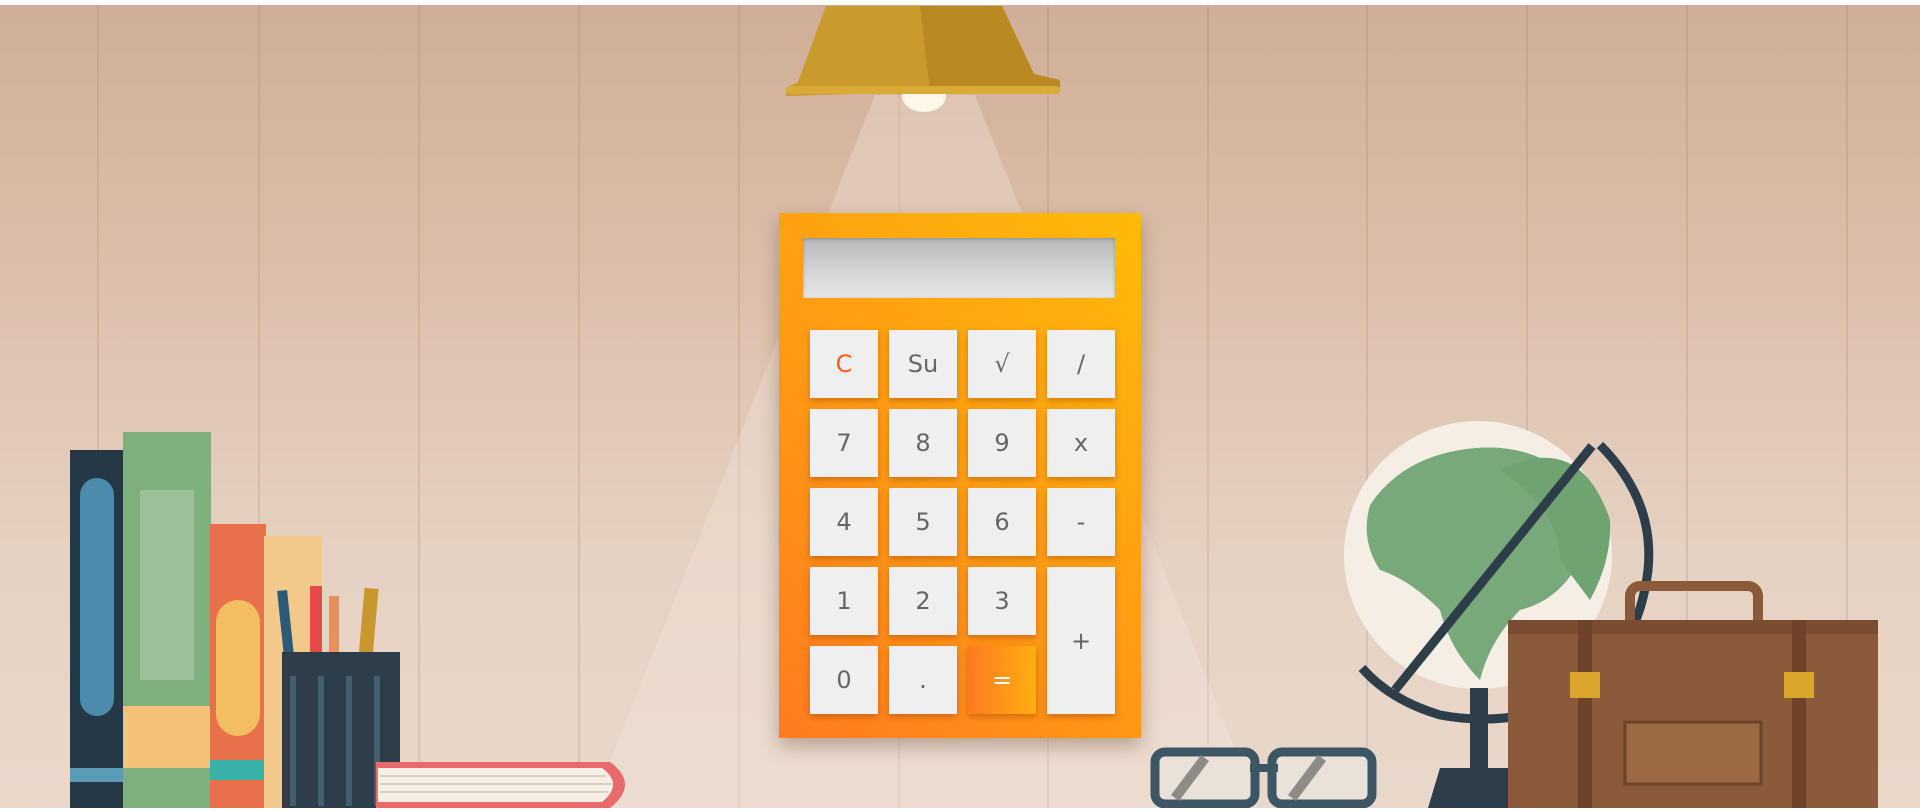  What do you see at coordinates (1081, 443) in the screenshot?
I see `multiply-button: x` at bounding box center [1081, 443].